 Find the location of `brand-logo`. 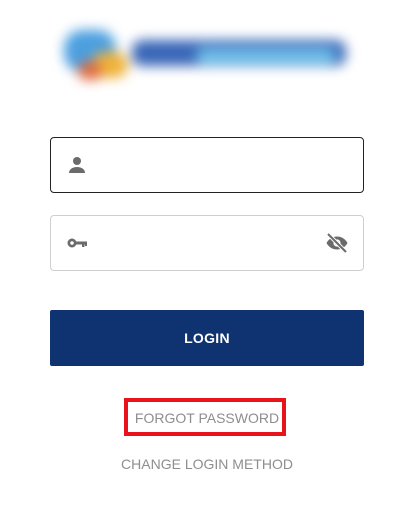

brand-logo is located at coordinates (207, 52).